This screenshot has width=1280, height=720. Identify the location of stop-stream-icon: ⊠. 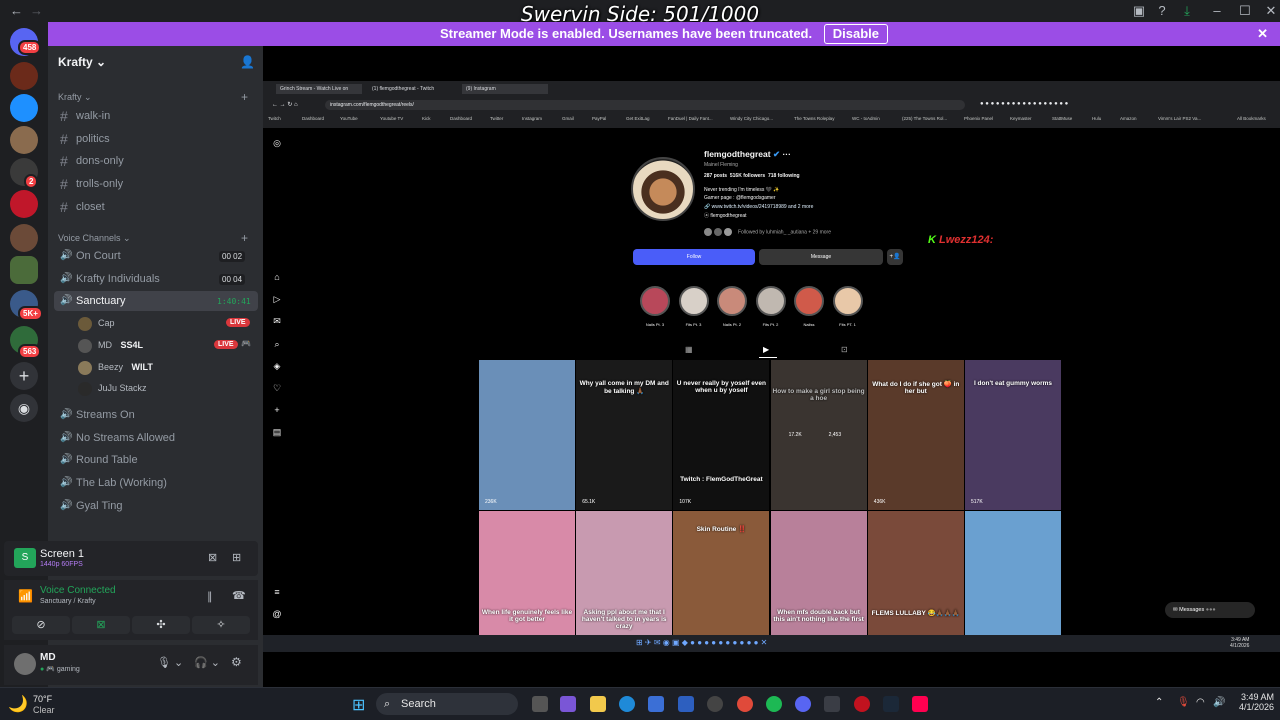
(212, 557).